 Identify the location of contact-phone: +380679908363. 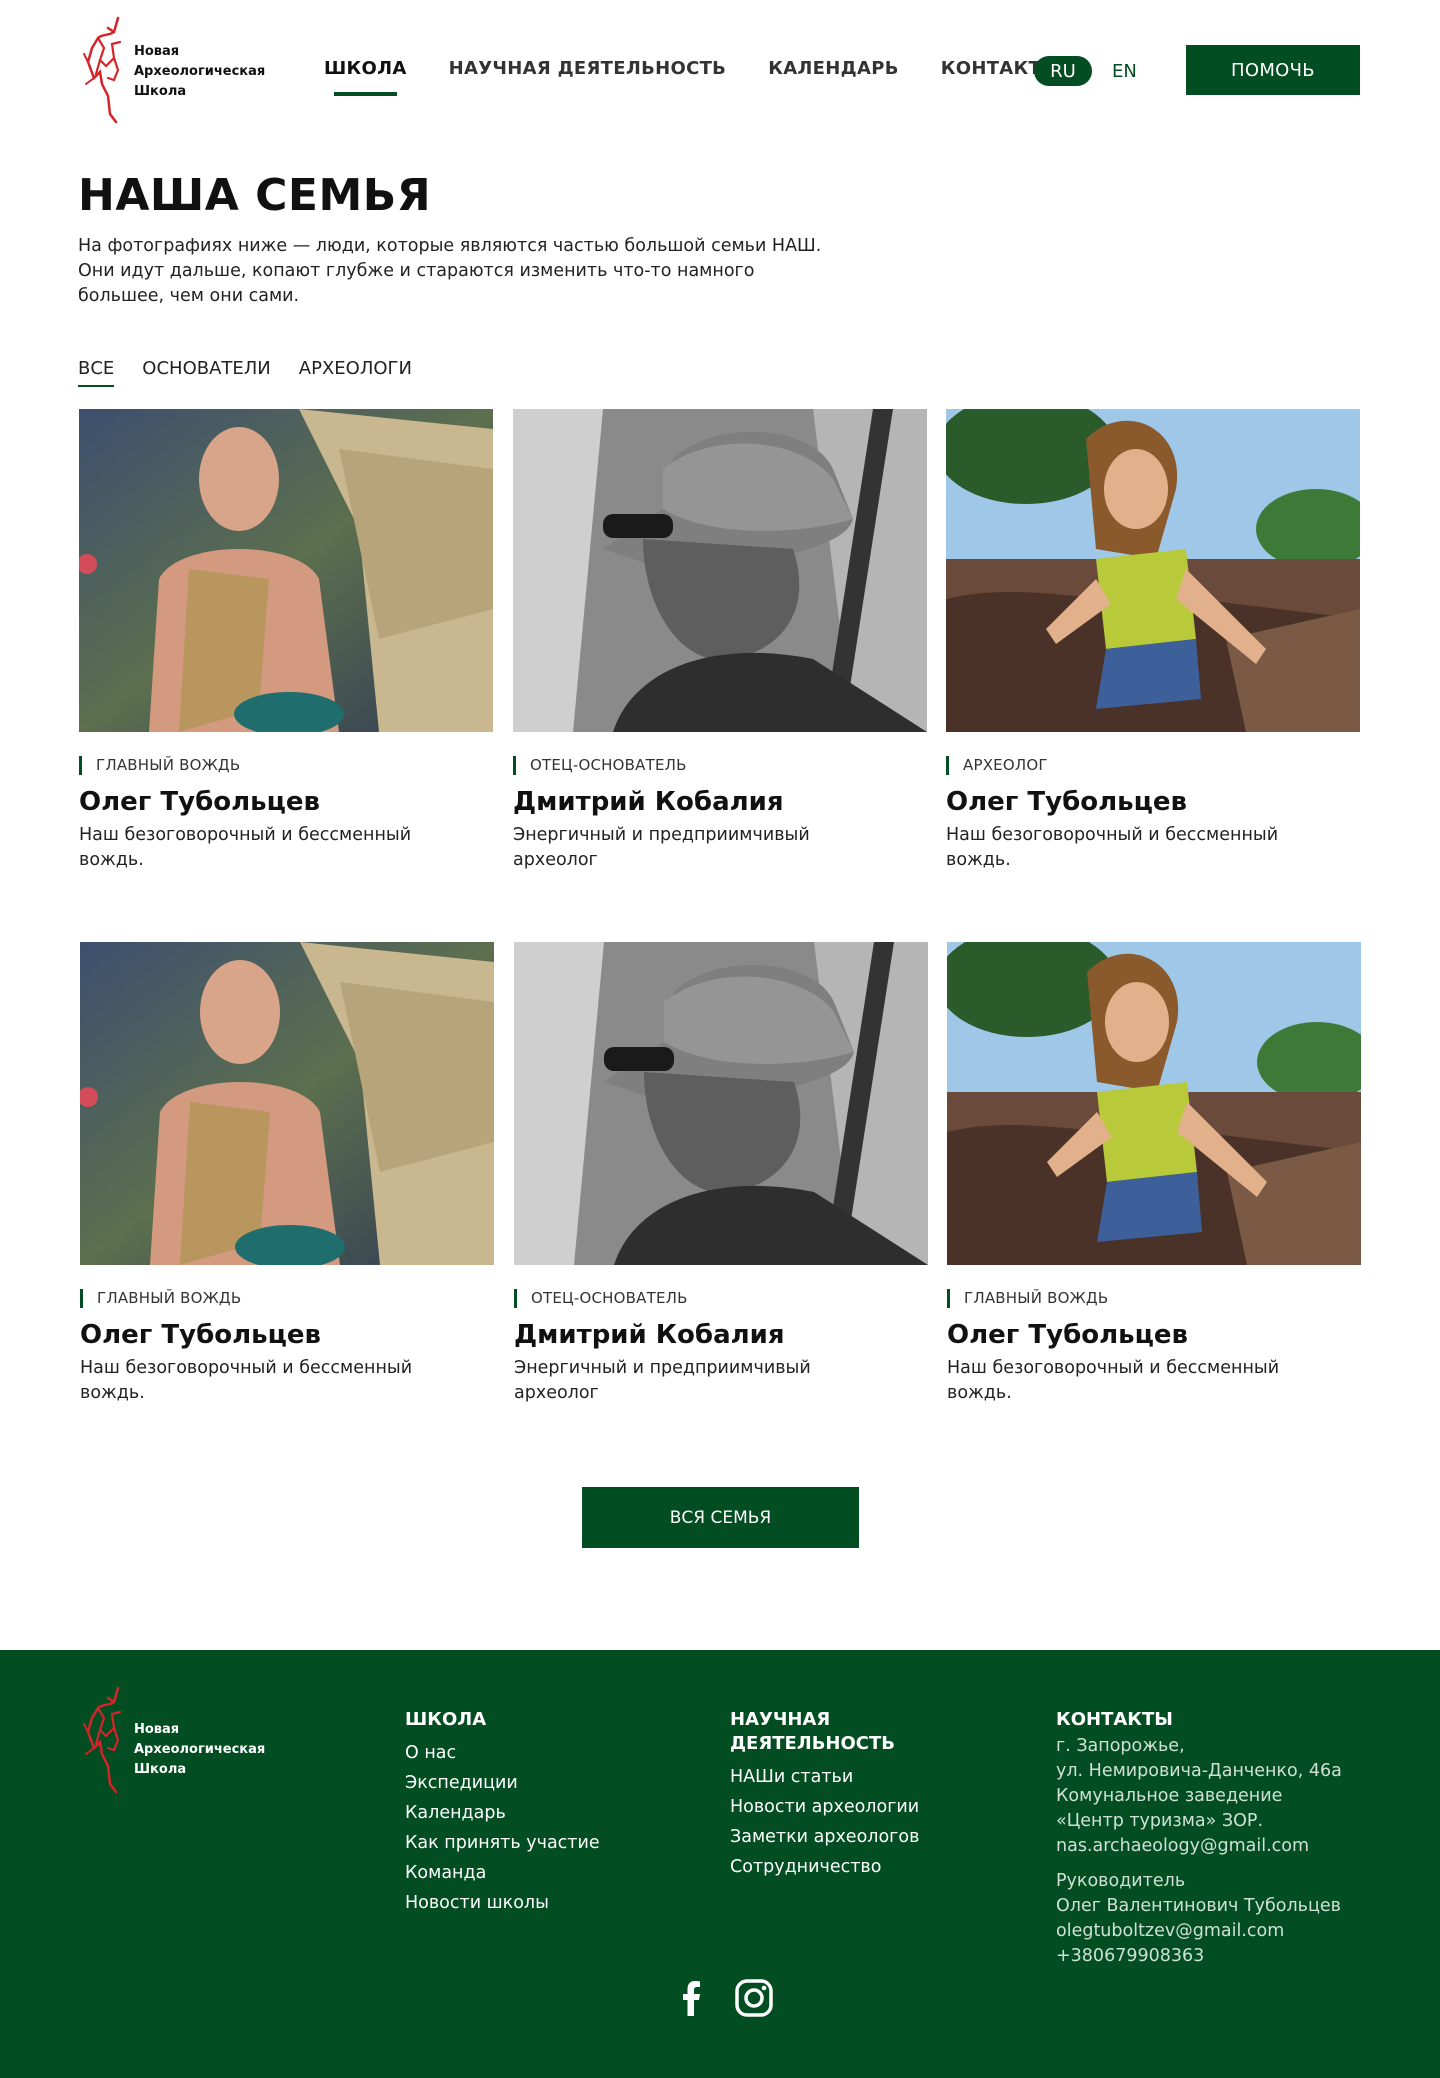
(1199, 1956).